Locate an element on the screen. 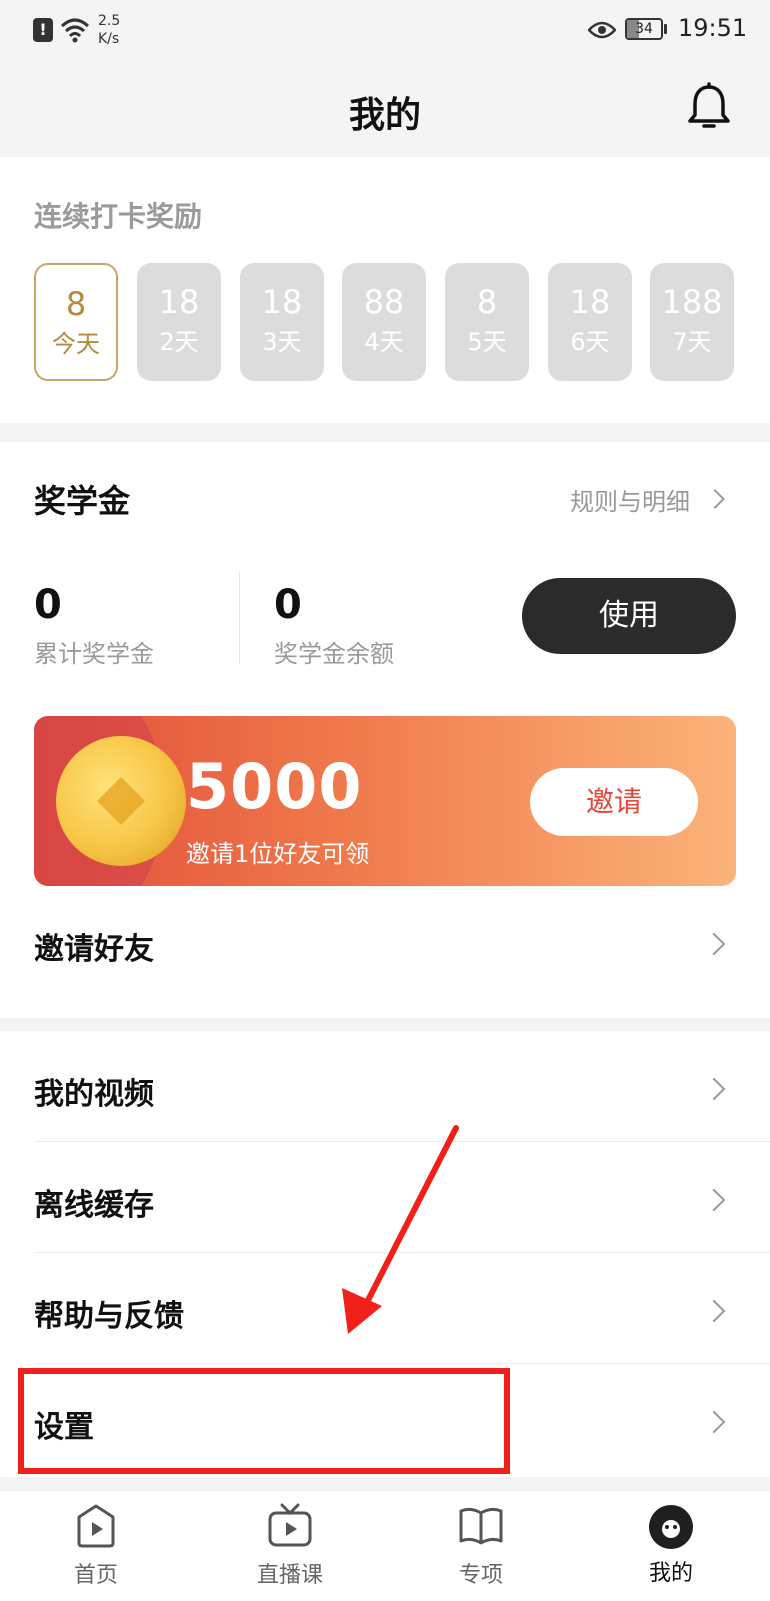 The image size is (770, 1601). status-bar: ! 2.5 K/s 34 19:51 is located at coordinates (385, 30).